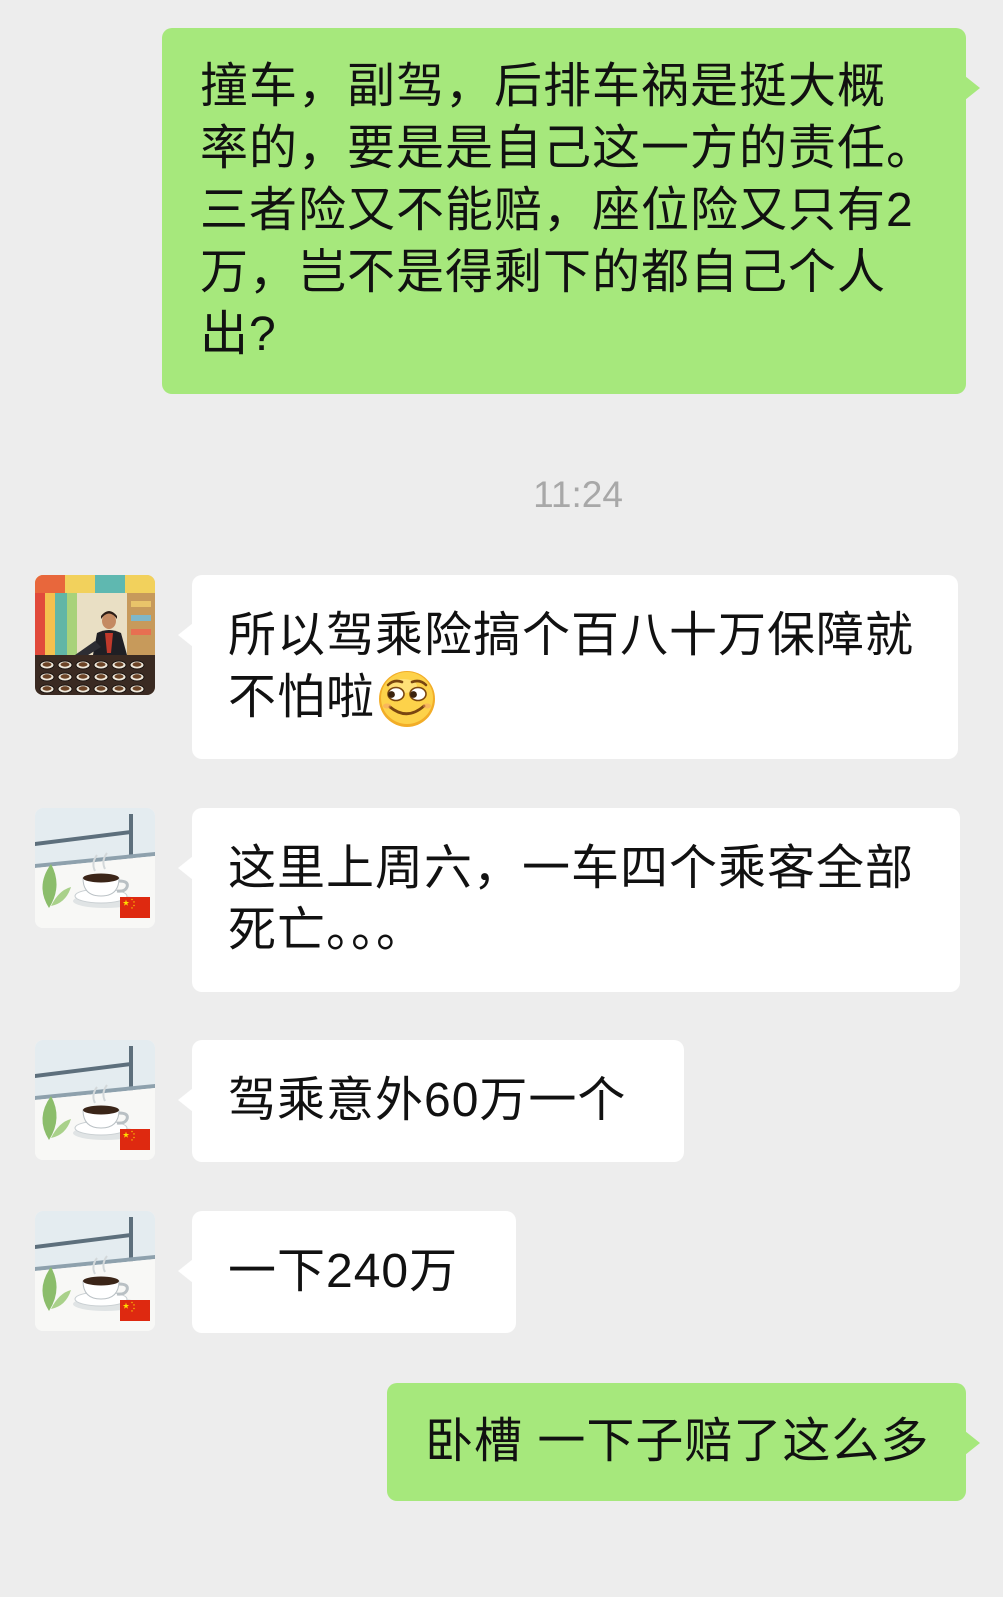  I want to click on message-timestamp: 11:24, so click(578, 494).